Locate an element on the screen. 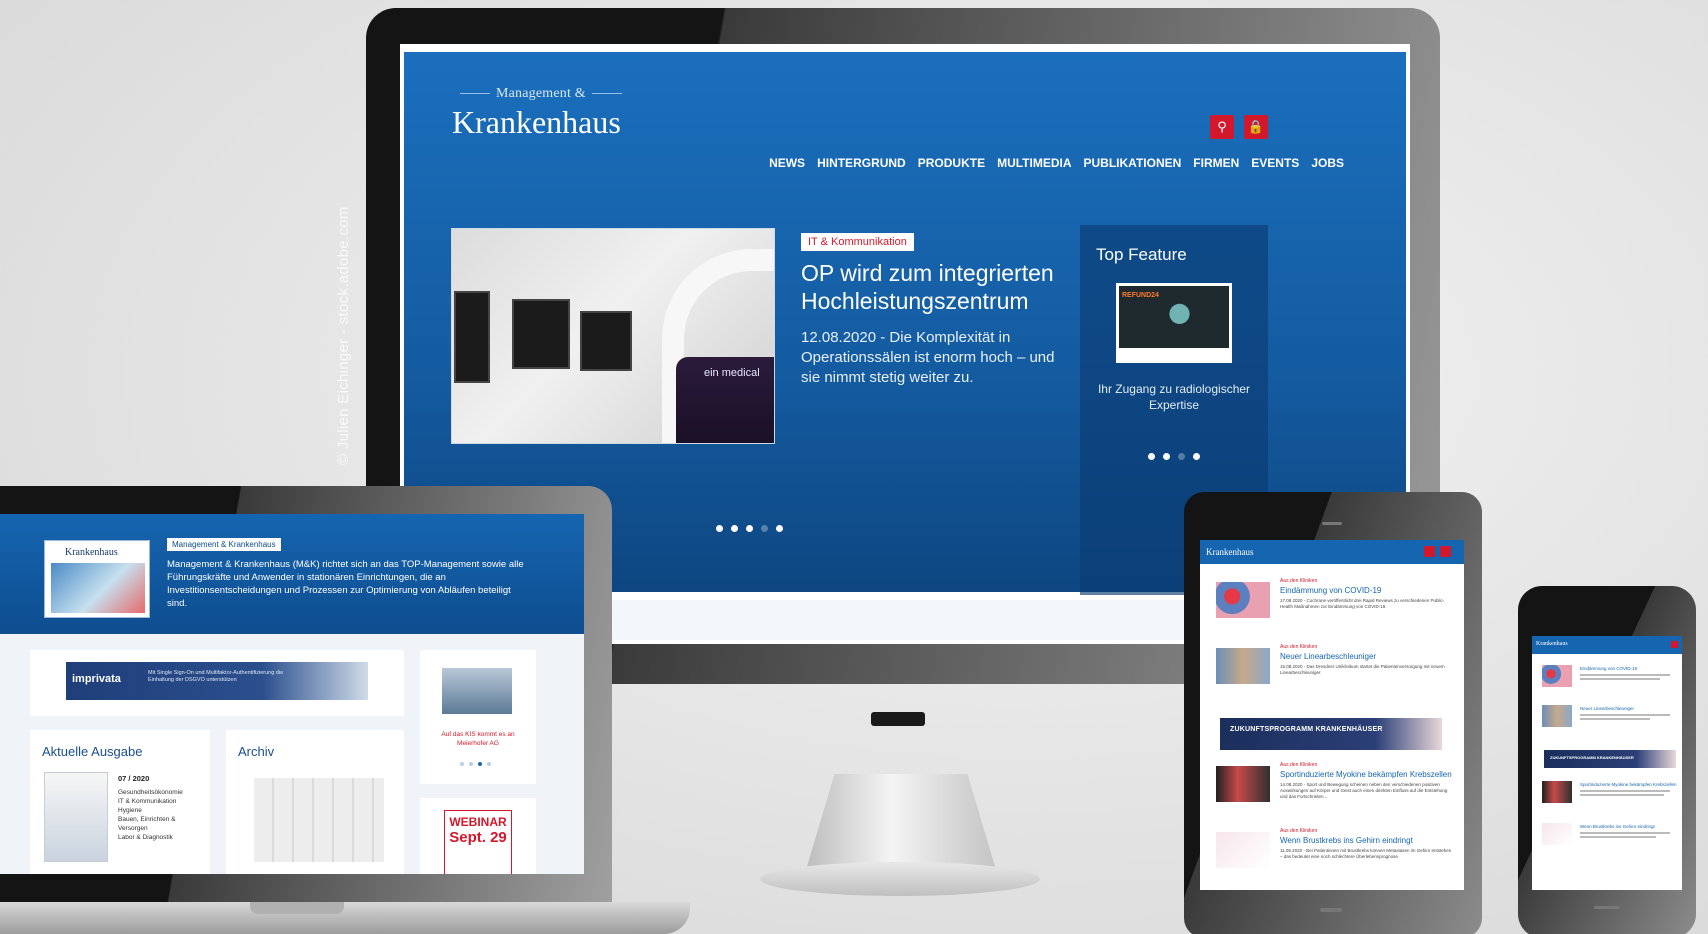 The width and height of the screenshot is (1708, 934). feature-carousel-dots is located at coordinates (1174, 456).